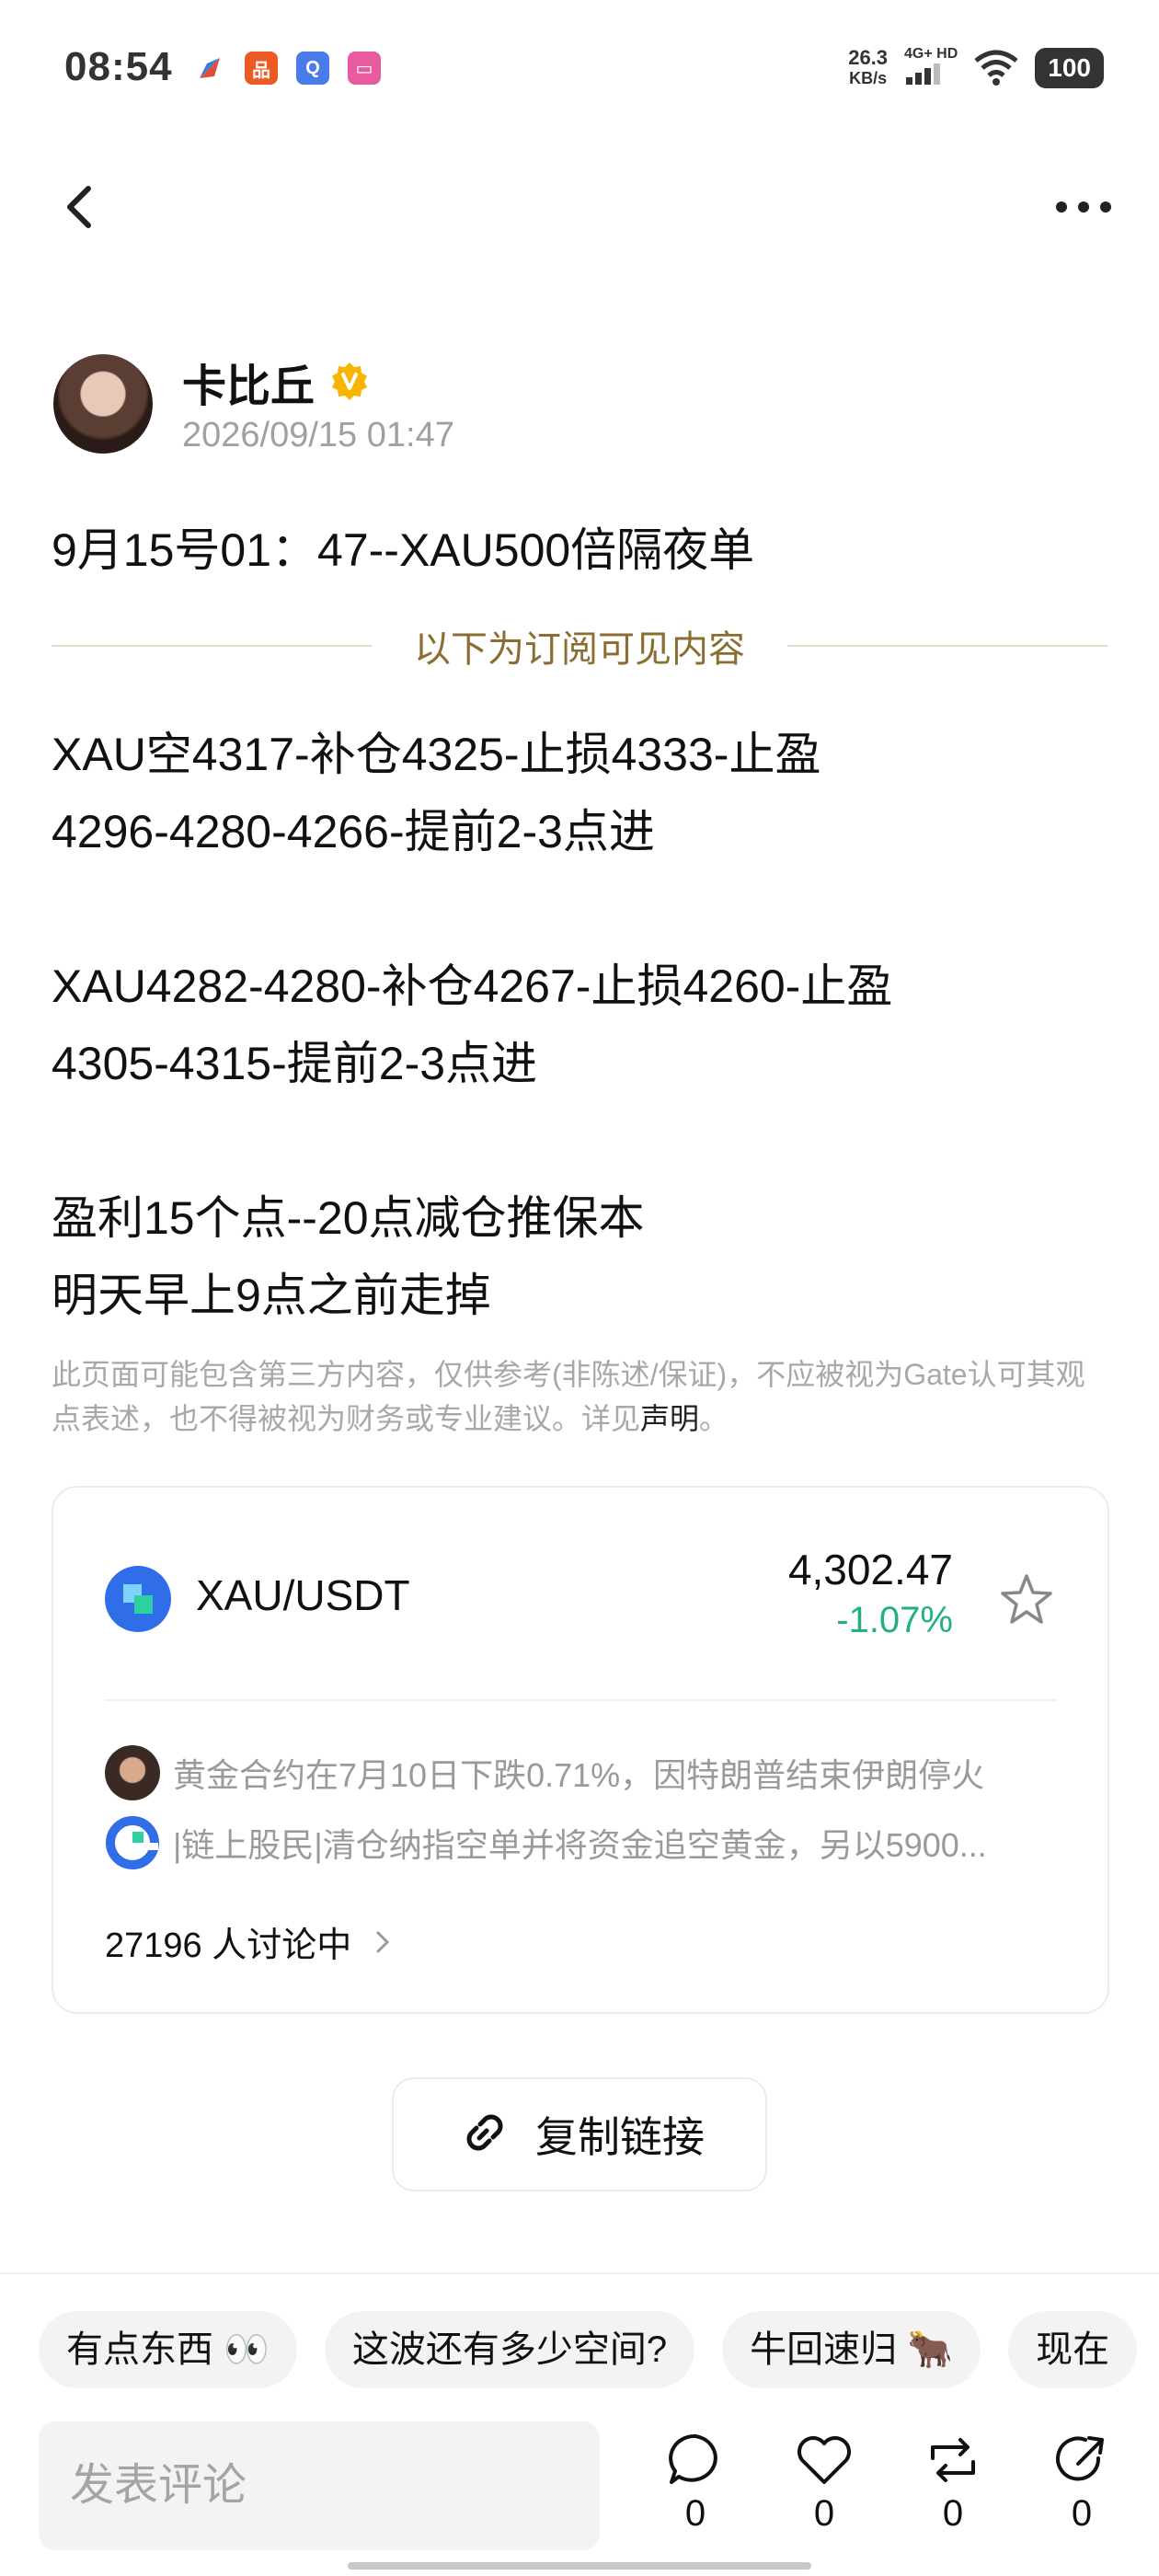  I want to click on repost-count: 0, so click(953, 2513).